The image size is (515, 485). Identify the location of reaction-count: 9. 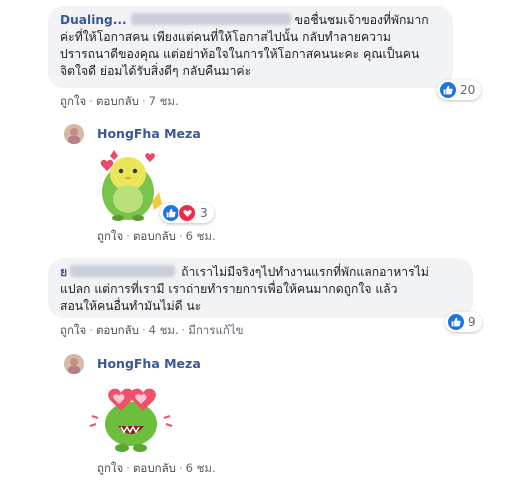
(472, 322).